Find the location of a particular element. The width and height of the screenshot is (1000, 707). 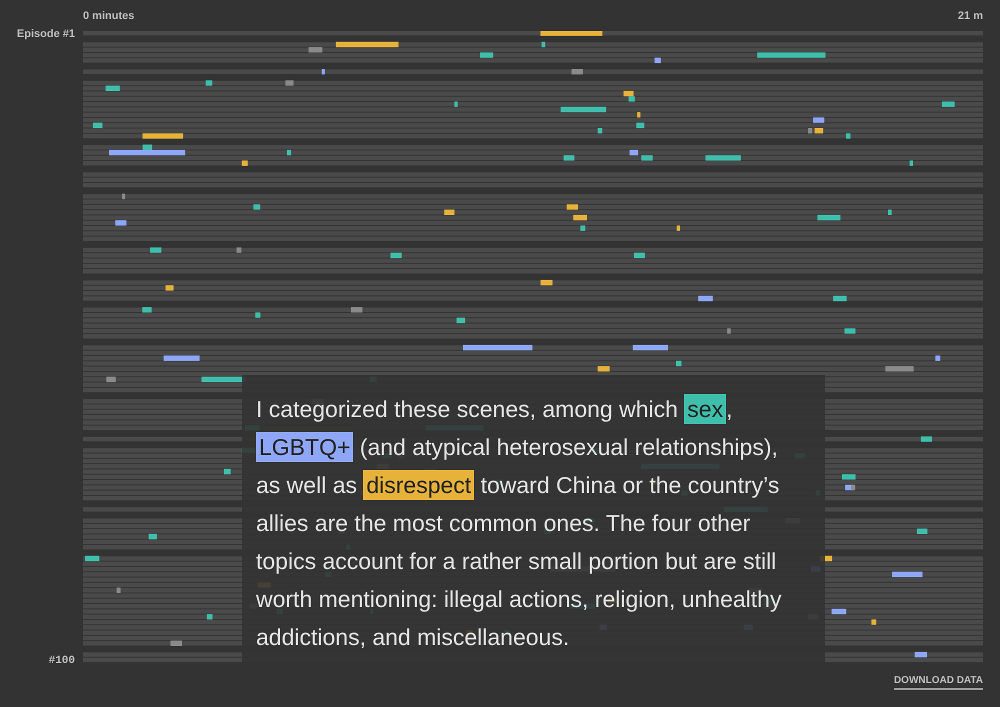

axis-start-label: 0 minutes is located at coordinates (108, 16).